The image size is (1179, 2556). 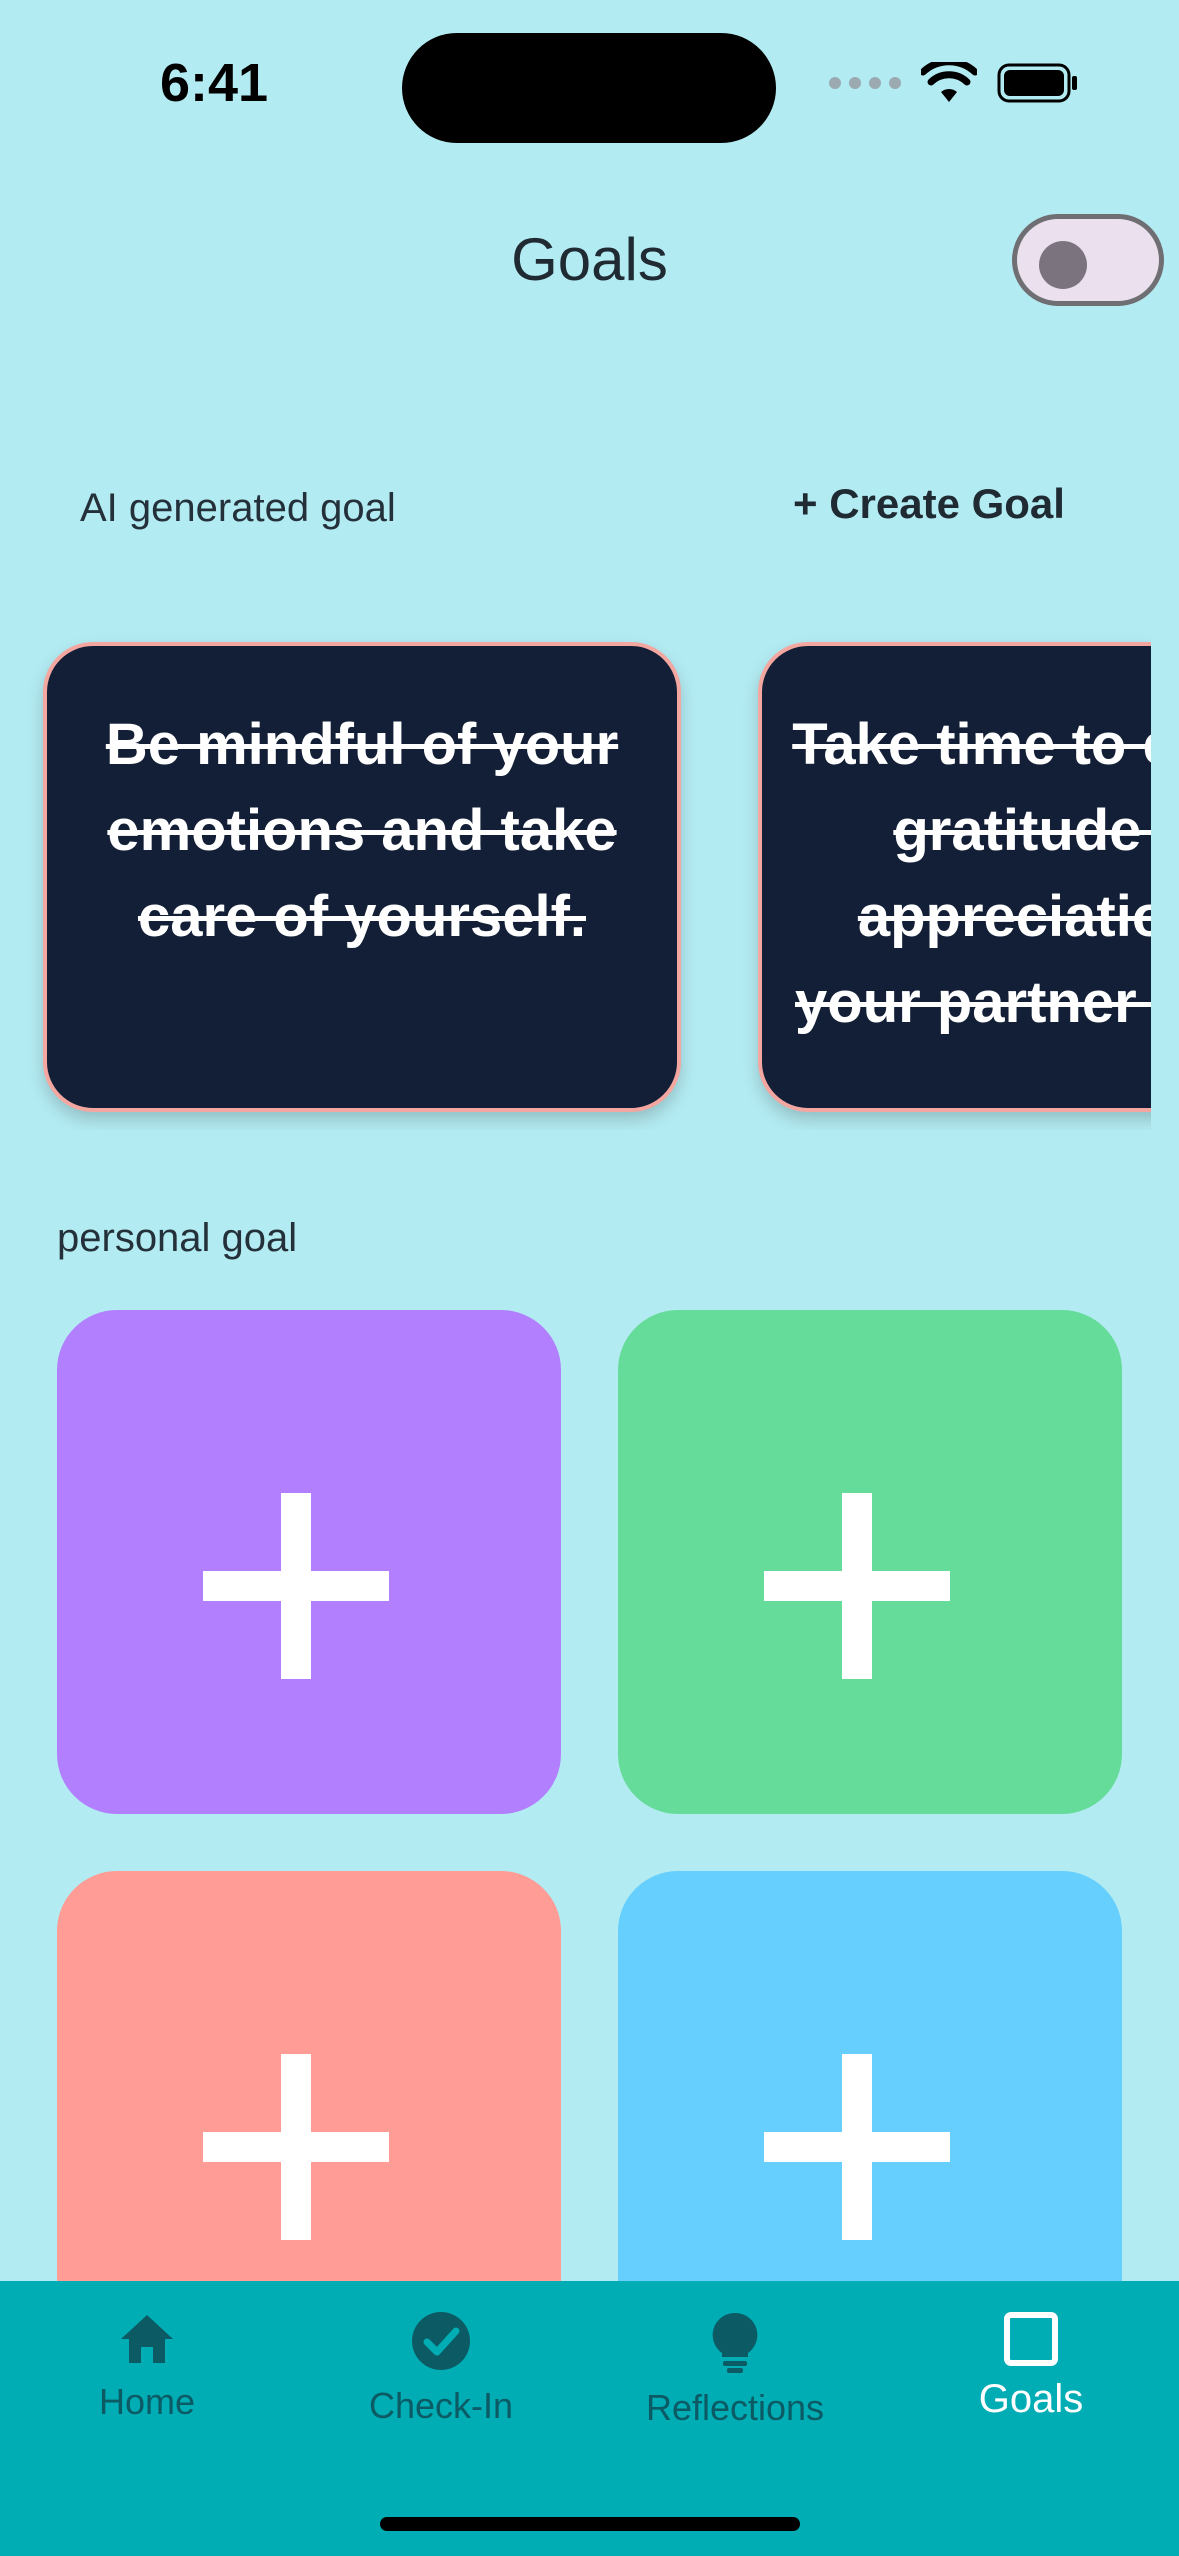 What do you see at coordinates (735, 2342) in the screenshot?
I see `lightbulb-icon` at bounding box center [735, 2342].